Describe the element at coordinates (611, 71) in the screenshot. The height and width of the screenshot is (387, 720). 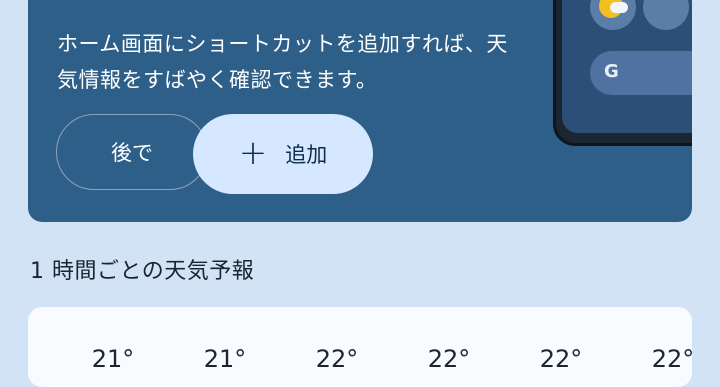
I see `google-icon: G` at that location.